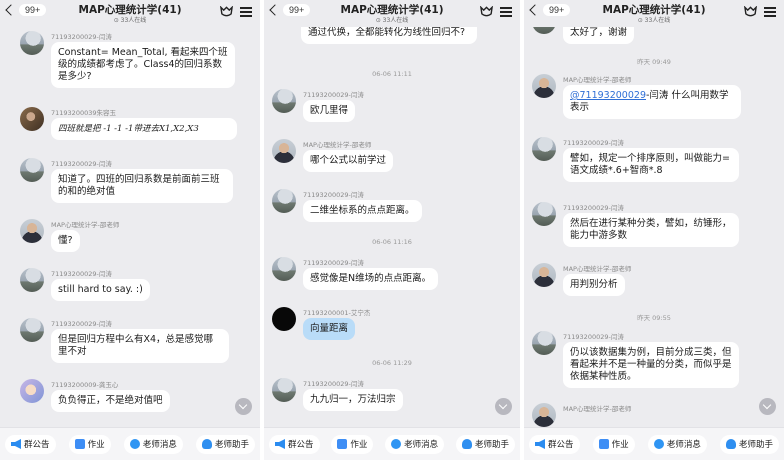  I want to click on sender-name: 71193200001-艾宁杰, so click(337, 313).